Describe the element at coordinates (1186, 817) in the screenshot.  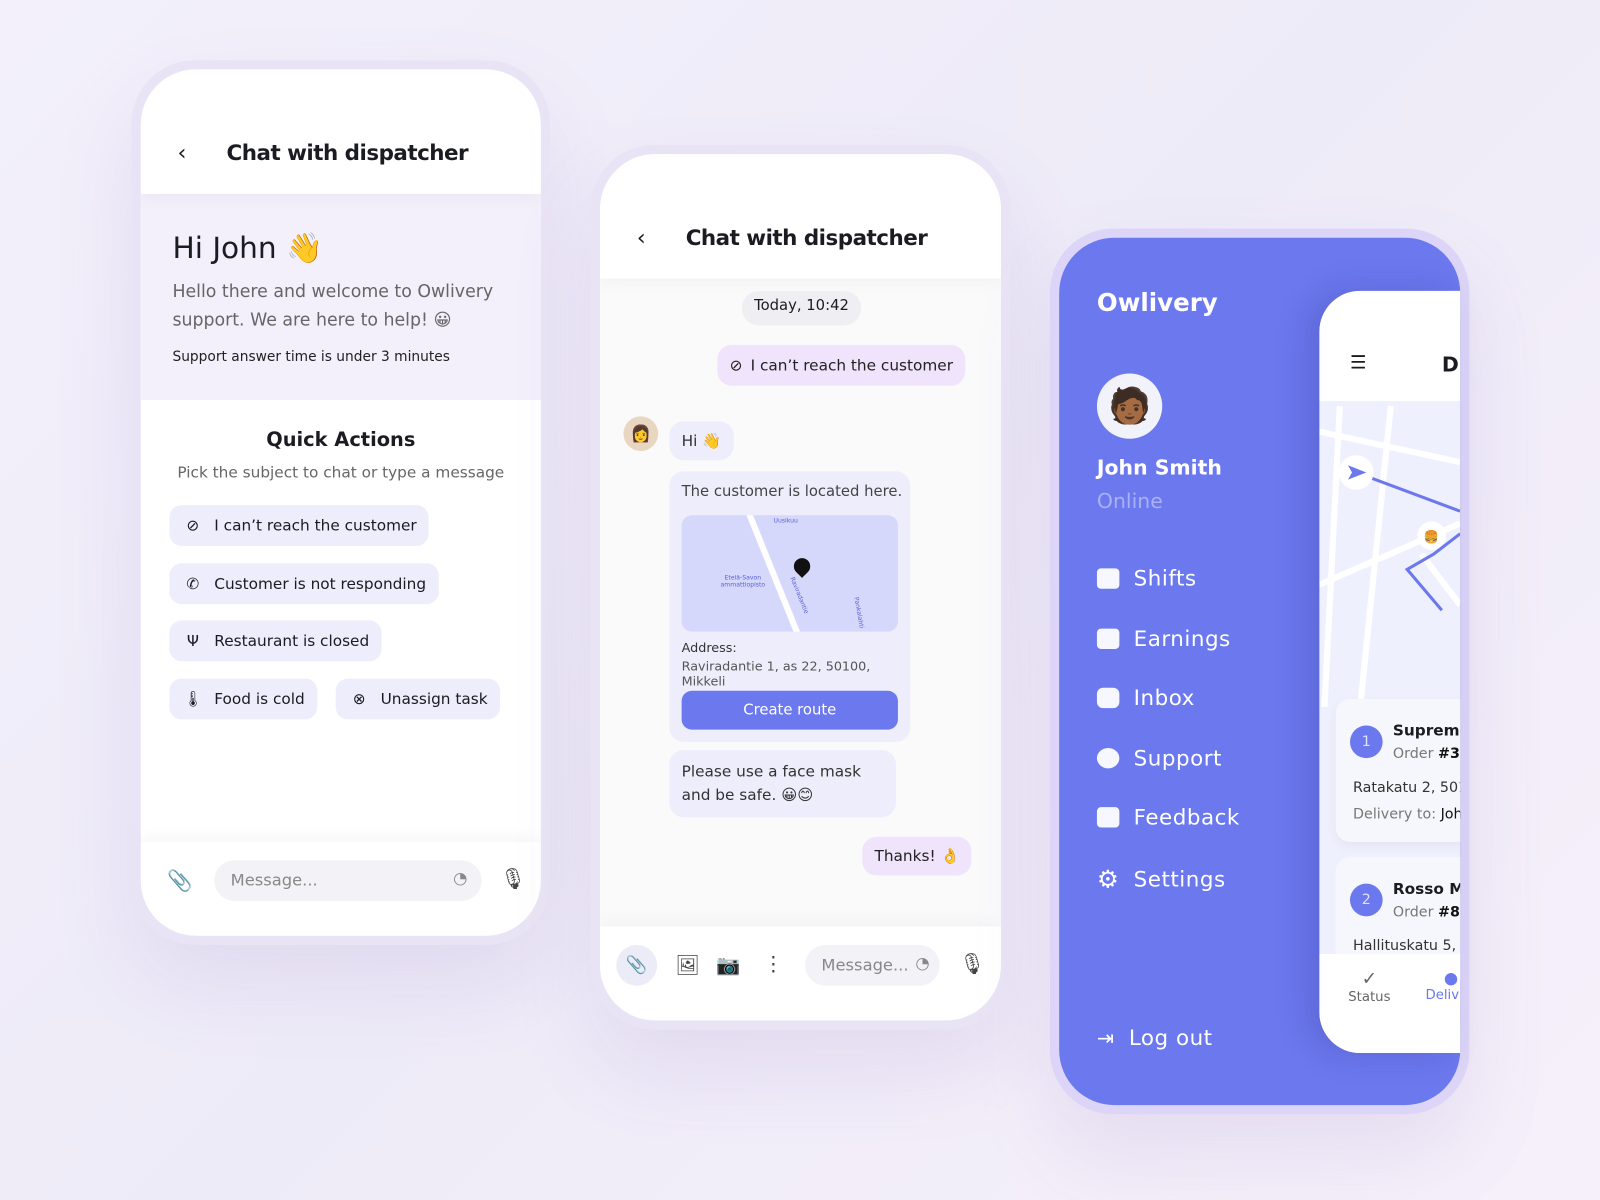
I see `menu-label: Feedback` at that location.